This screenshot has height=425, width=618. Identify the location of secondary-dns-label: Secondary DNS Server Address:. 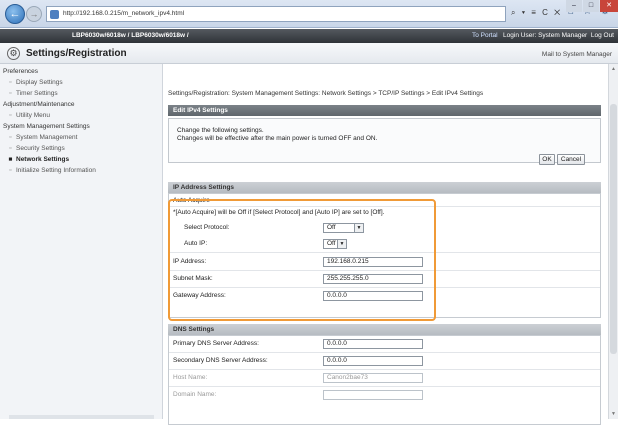
(220, 360).